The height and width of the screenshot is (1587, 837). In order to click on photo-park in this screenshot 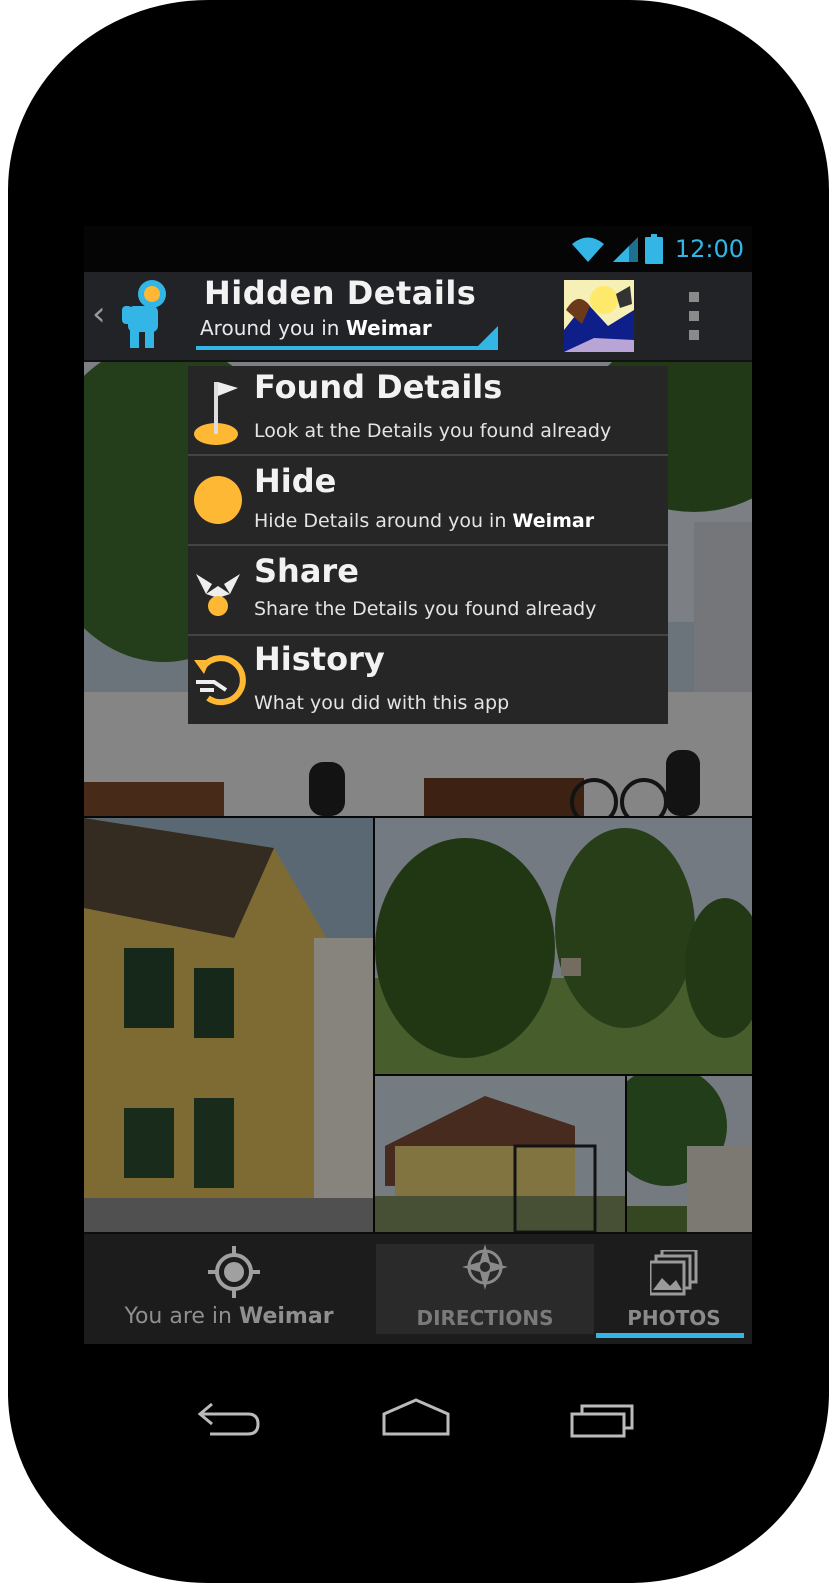, I will do `click(563, 946)`.